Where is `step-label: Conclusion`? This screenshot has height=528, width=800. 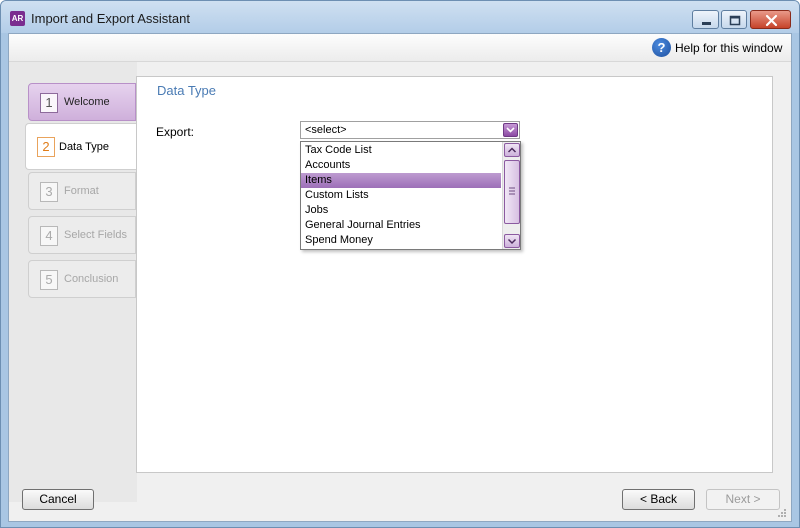
step-label: Conclusion is located at coordinates (91, 279).